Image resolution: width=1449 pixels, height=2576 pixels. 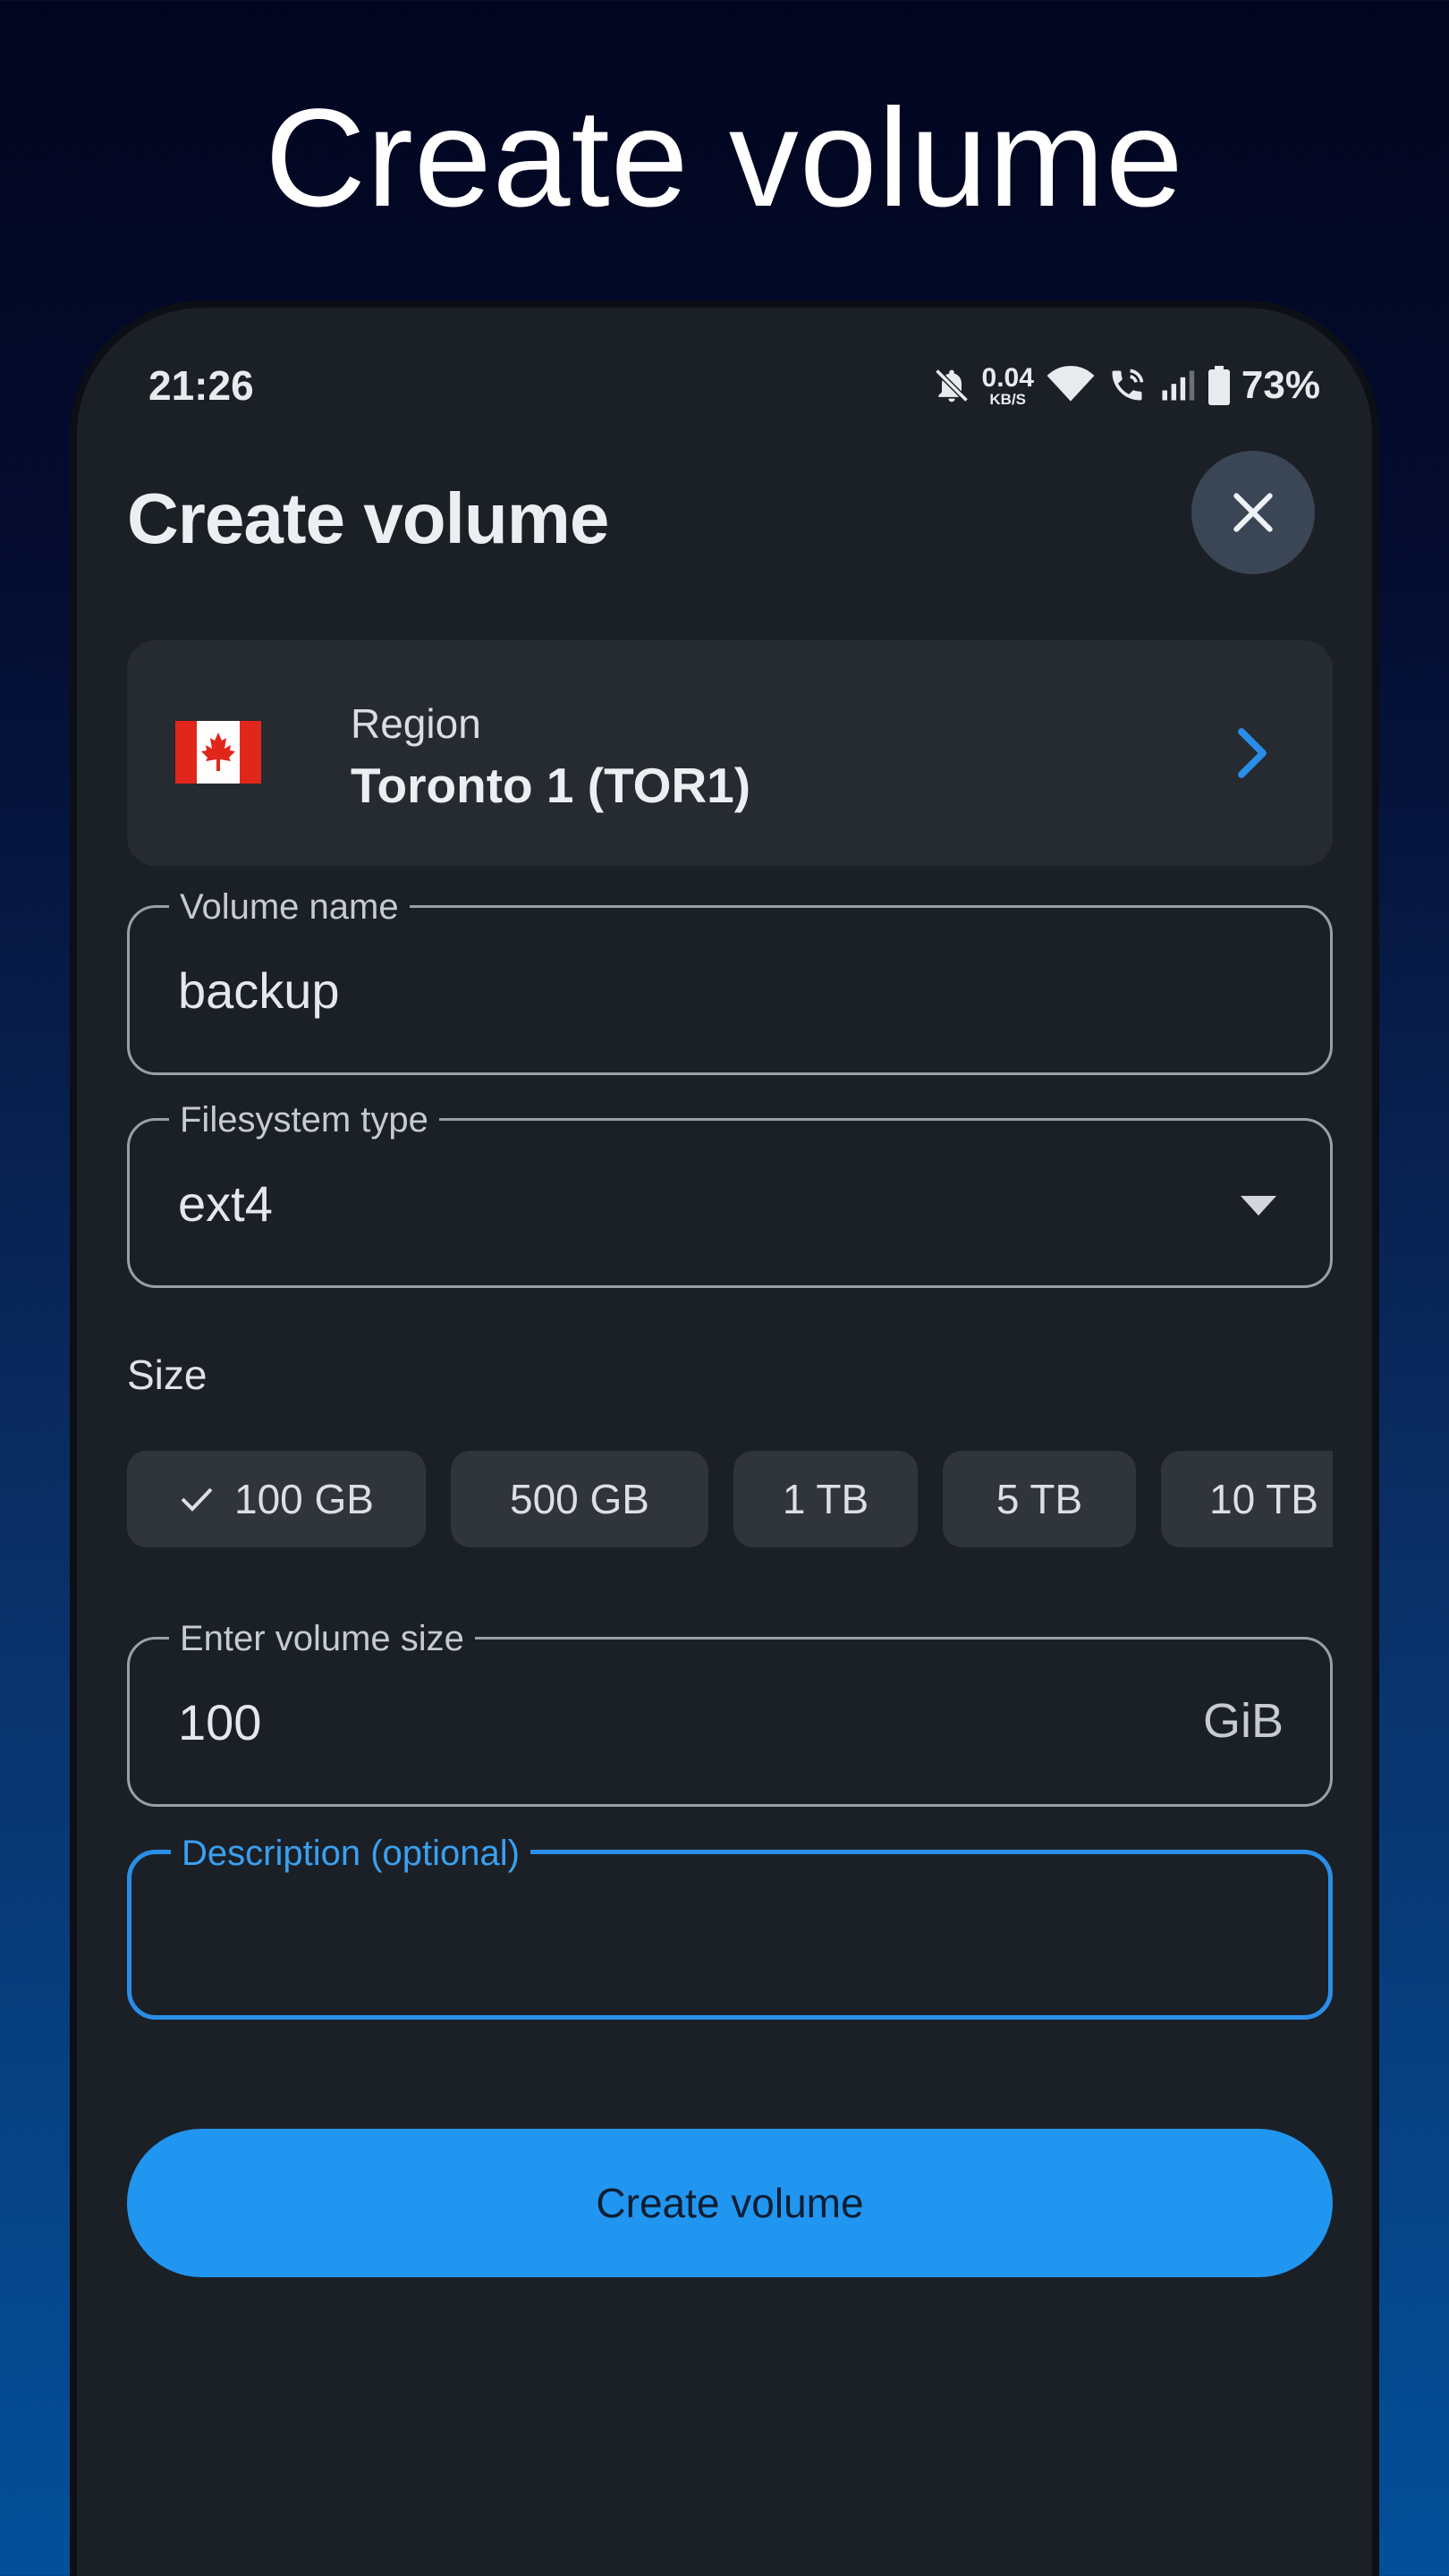 What do you see at coordinates (951, 385) in the screenshot?
I see `bell-off-icon` at bounding box center [951, 385].